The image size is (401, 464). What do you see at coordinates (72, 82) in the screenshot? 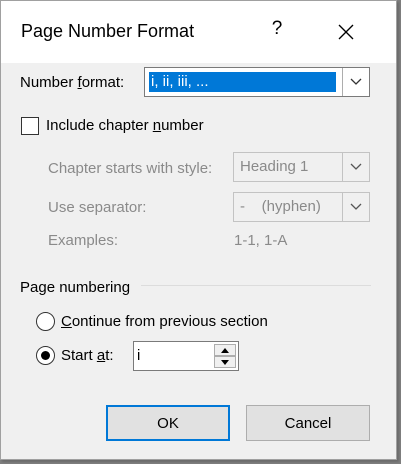
I see `number-format-label: Number format:` at bounding box center [72, 82].